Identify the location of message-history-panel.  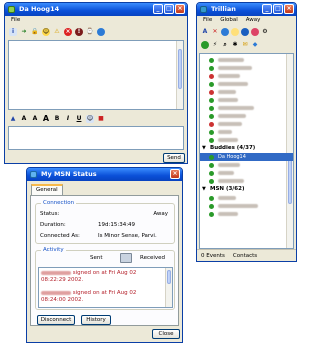
(96, 75).